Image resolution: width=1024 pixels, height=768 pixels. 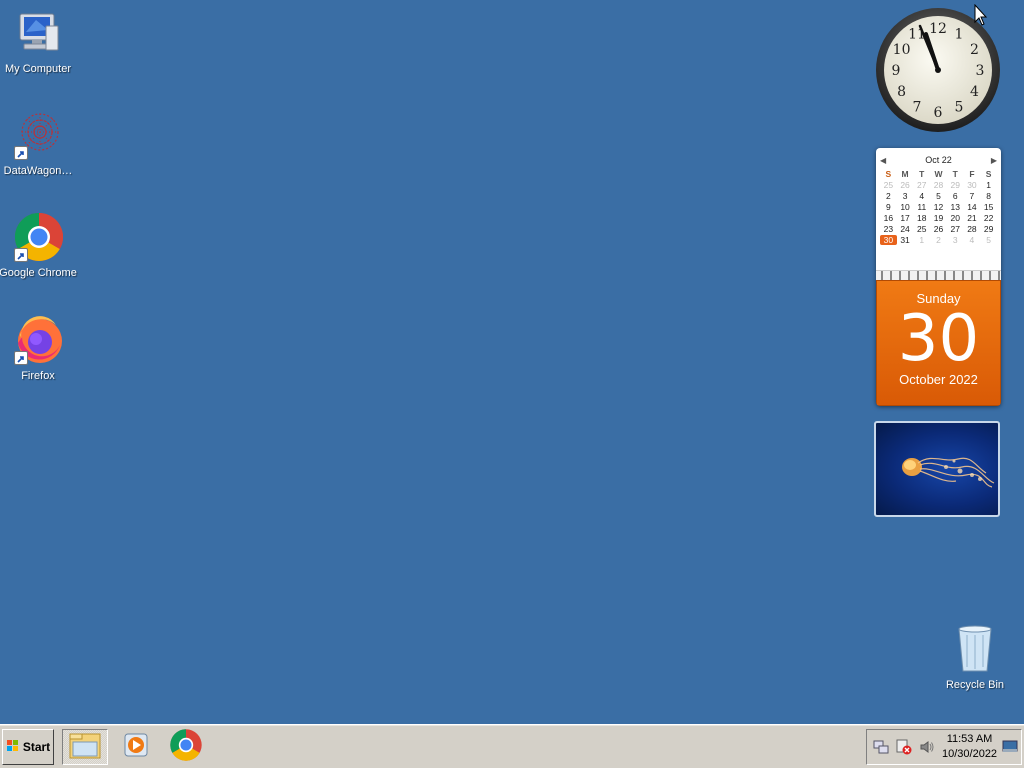 What do you see at coordinates (988, 207) in the screenshot?
I see `calendar-day: 15` at bounding box center [988, 207].